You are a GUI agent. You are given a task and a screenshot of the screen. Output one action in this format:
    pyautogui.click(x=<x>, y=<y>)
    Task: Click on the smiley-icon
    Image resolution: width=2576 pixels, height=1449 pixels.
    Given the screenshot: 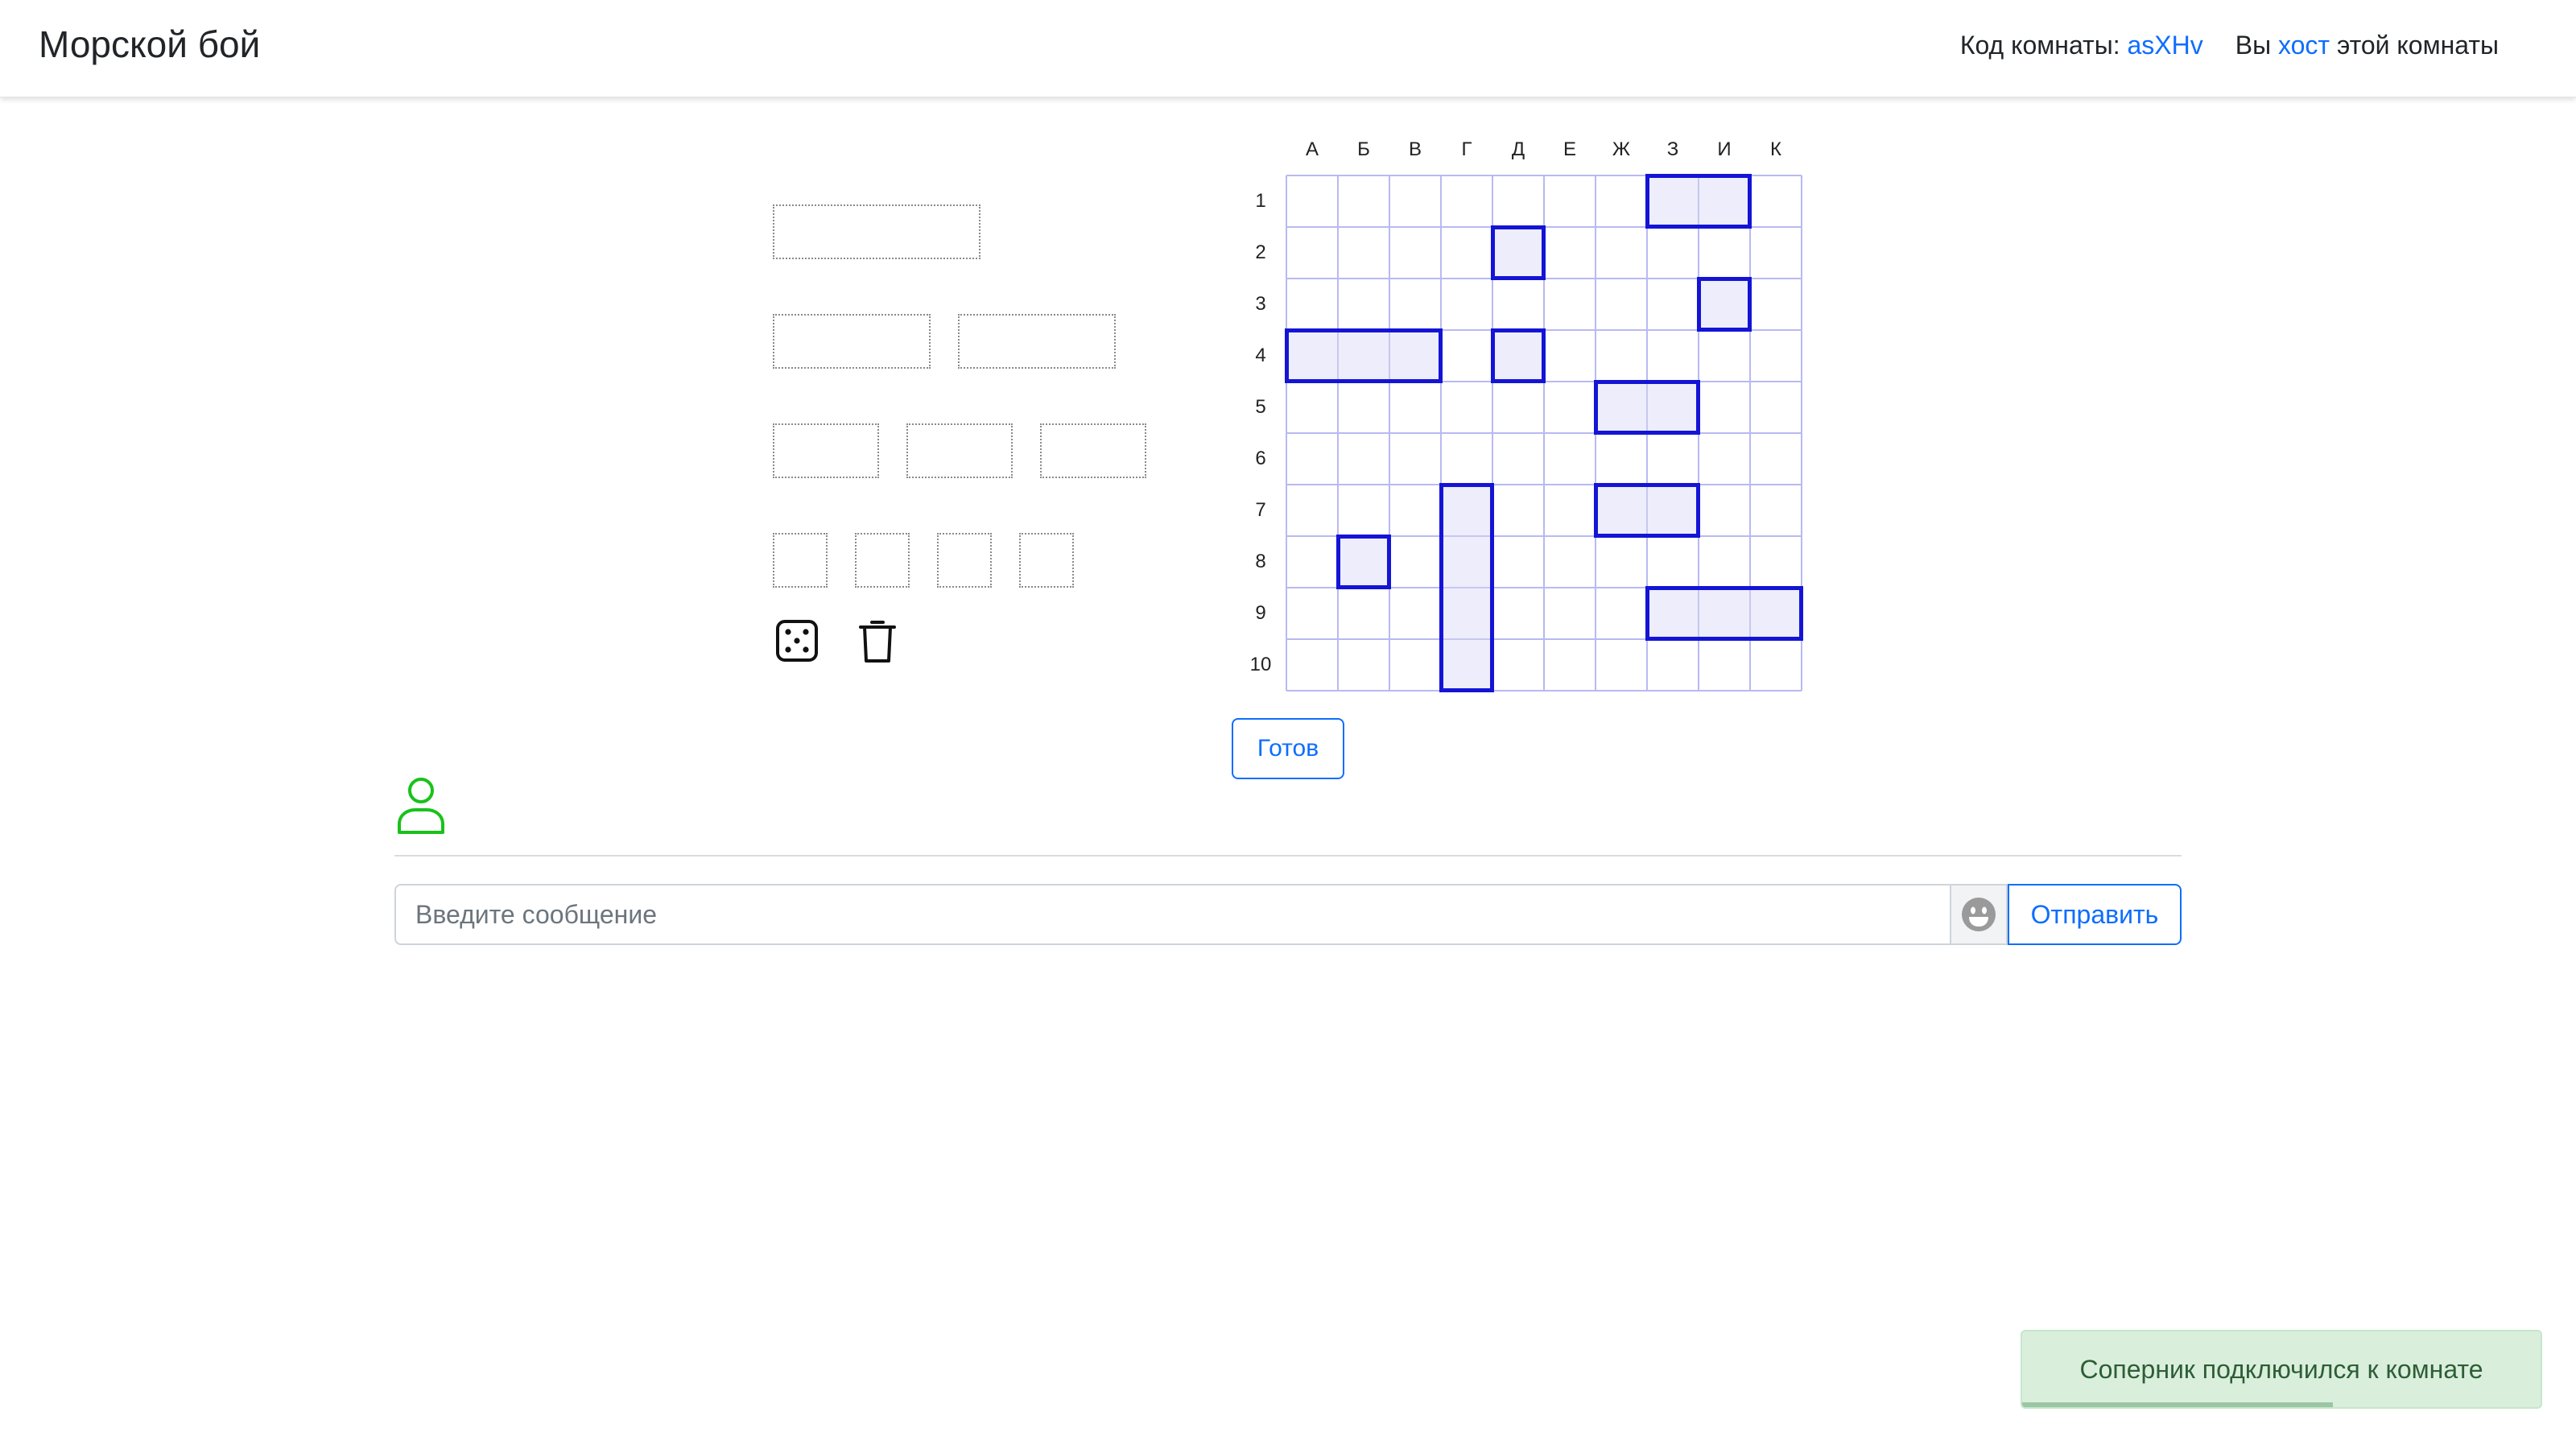 What is the action you would take?
    pyautogui.click(x=1979, y=914)
    